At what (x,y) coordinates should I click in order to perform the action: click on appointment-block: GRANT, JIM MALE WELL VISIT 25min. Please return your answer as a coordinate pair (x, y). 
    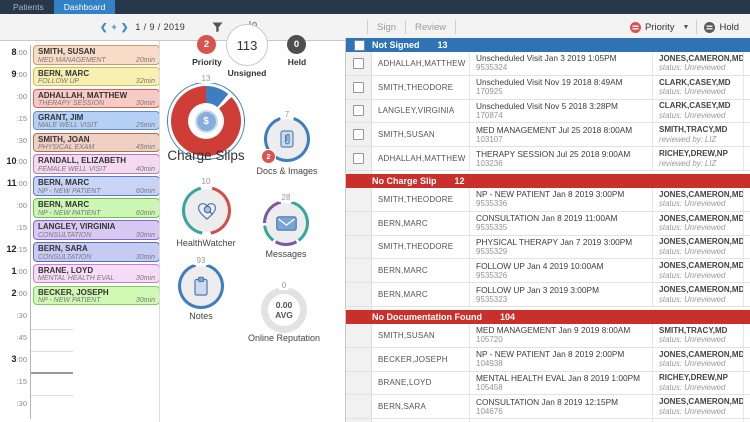
    Looking at the image, I should click on (96, 120).